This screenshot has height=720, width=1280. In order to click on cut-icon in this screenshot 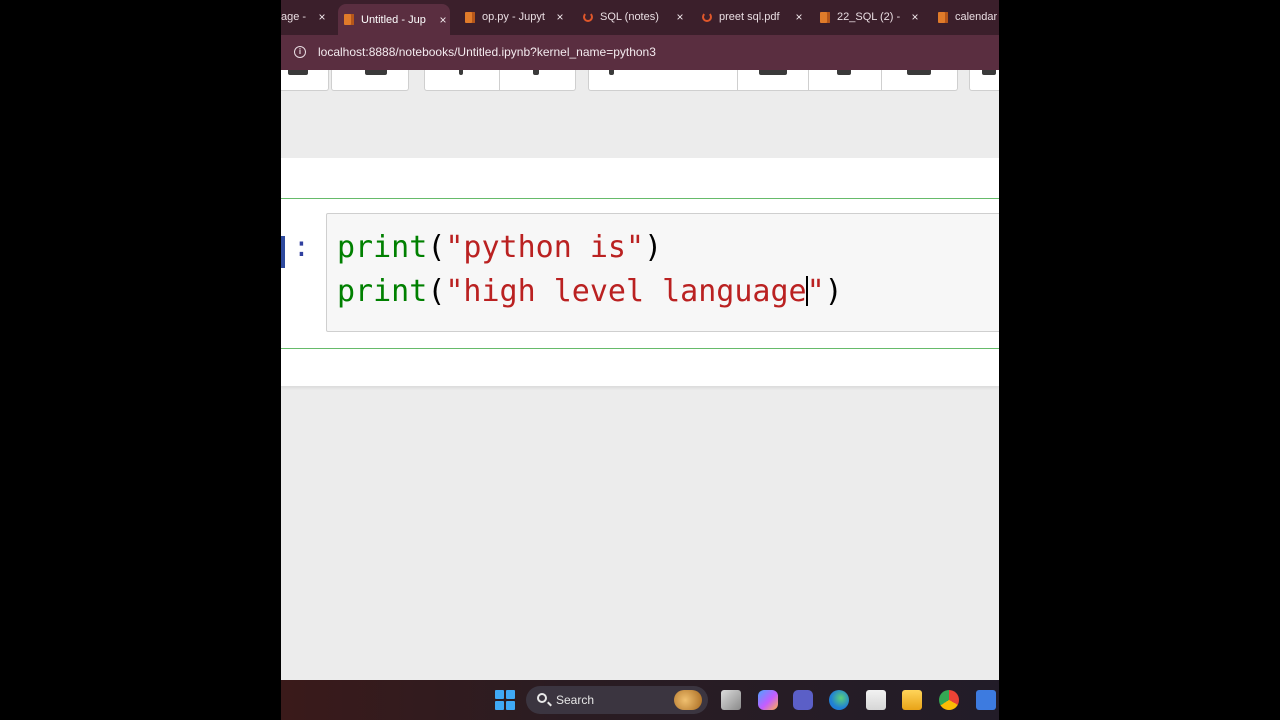, I will do `click(461, 72)`.